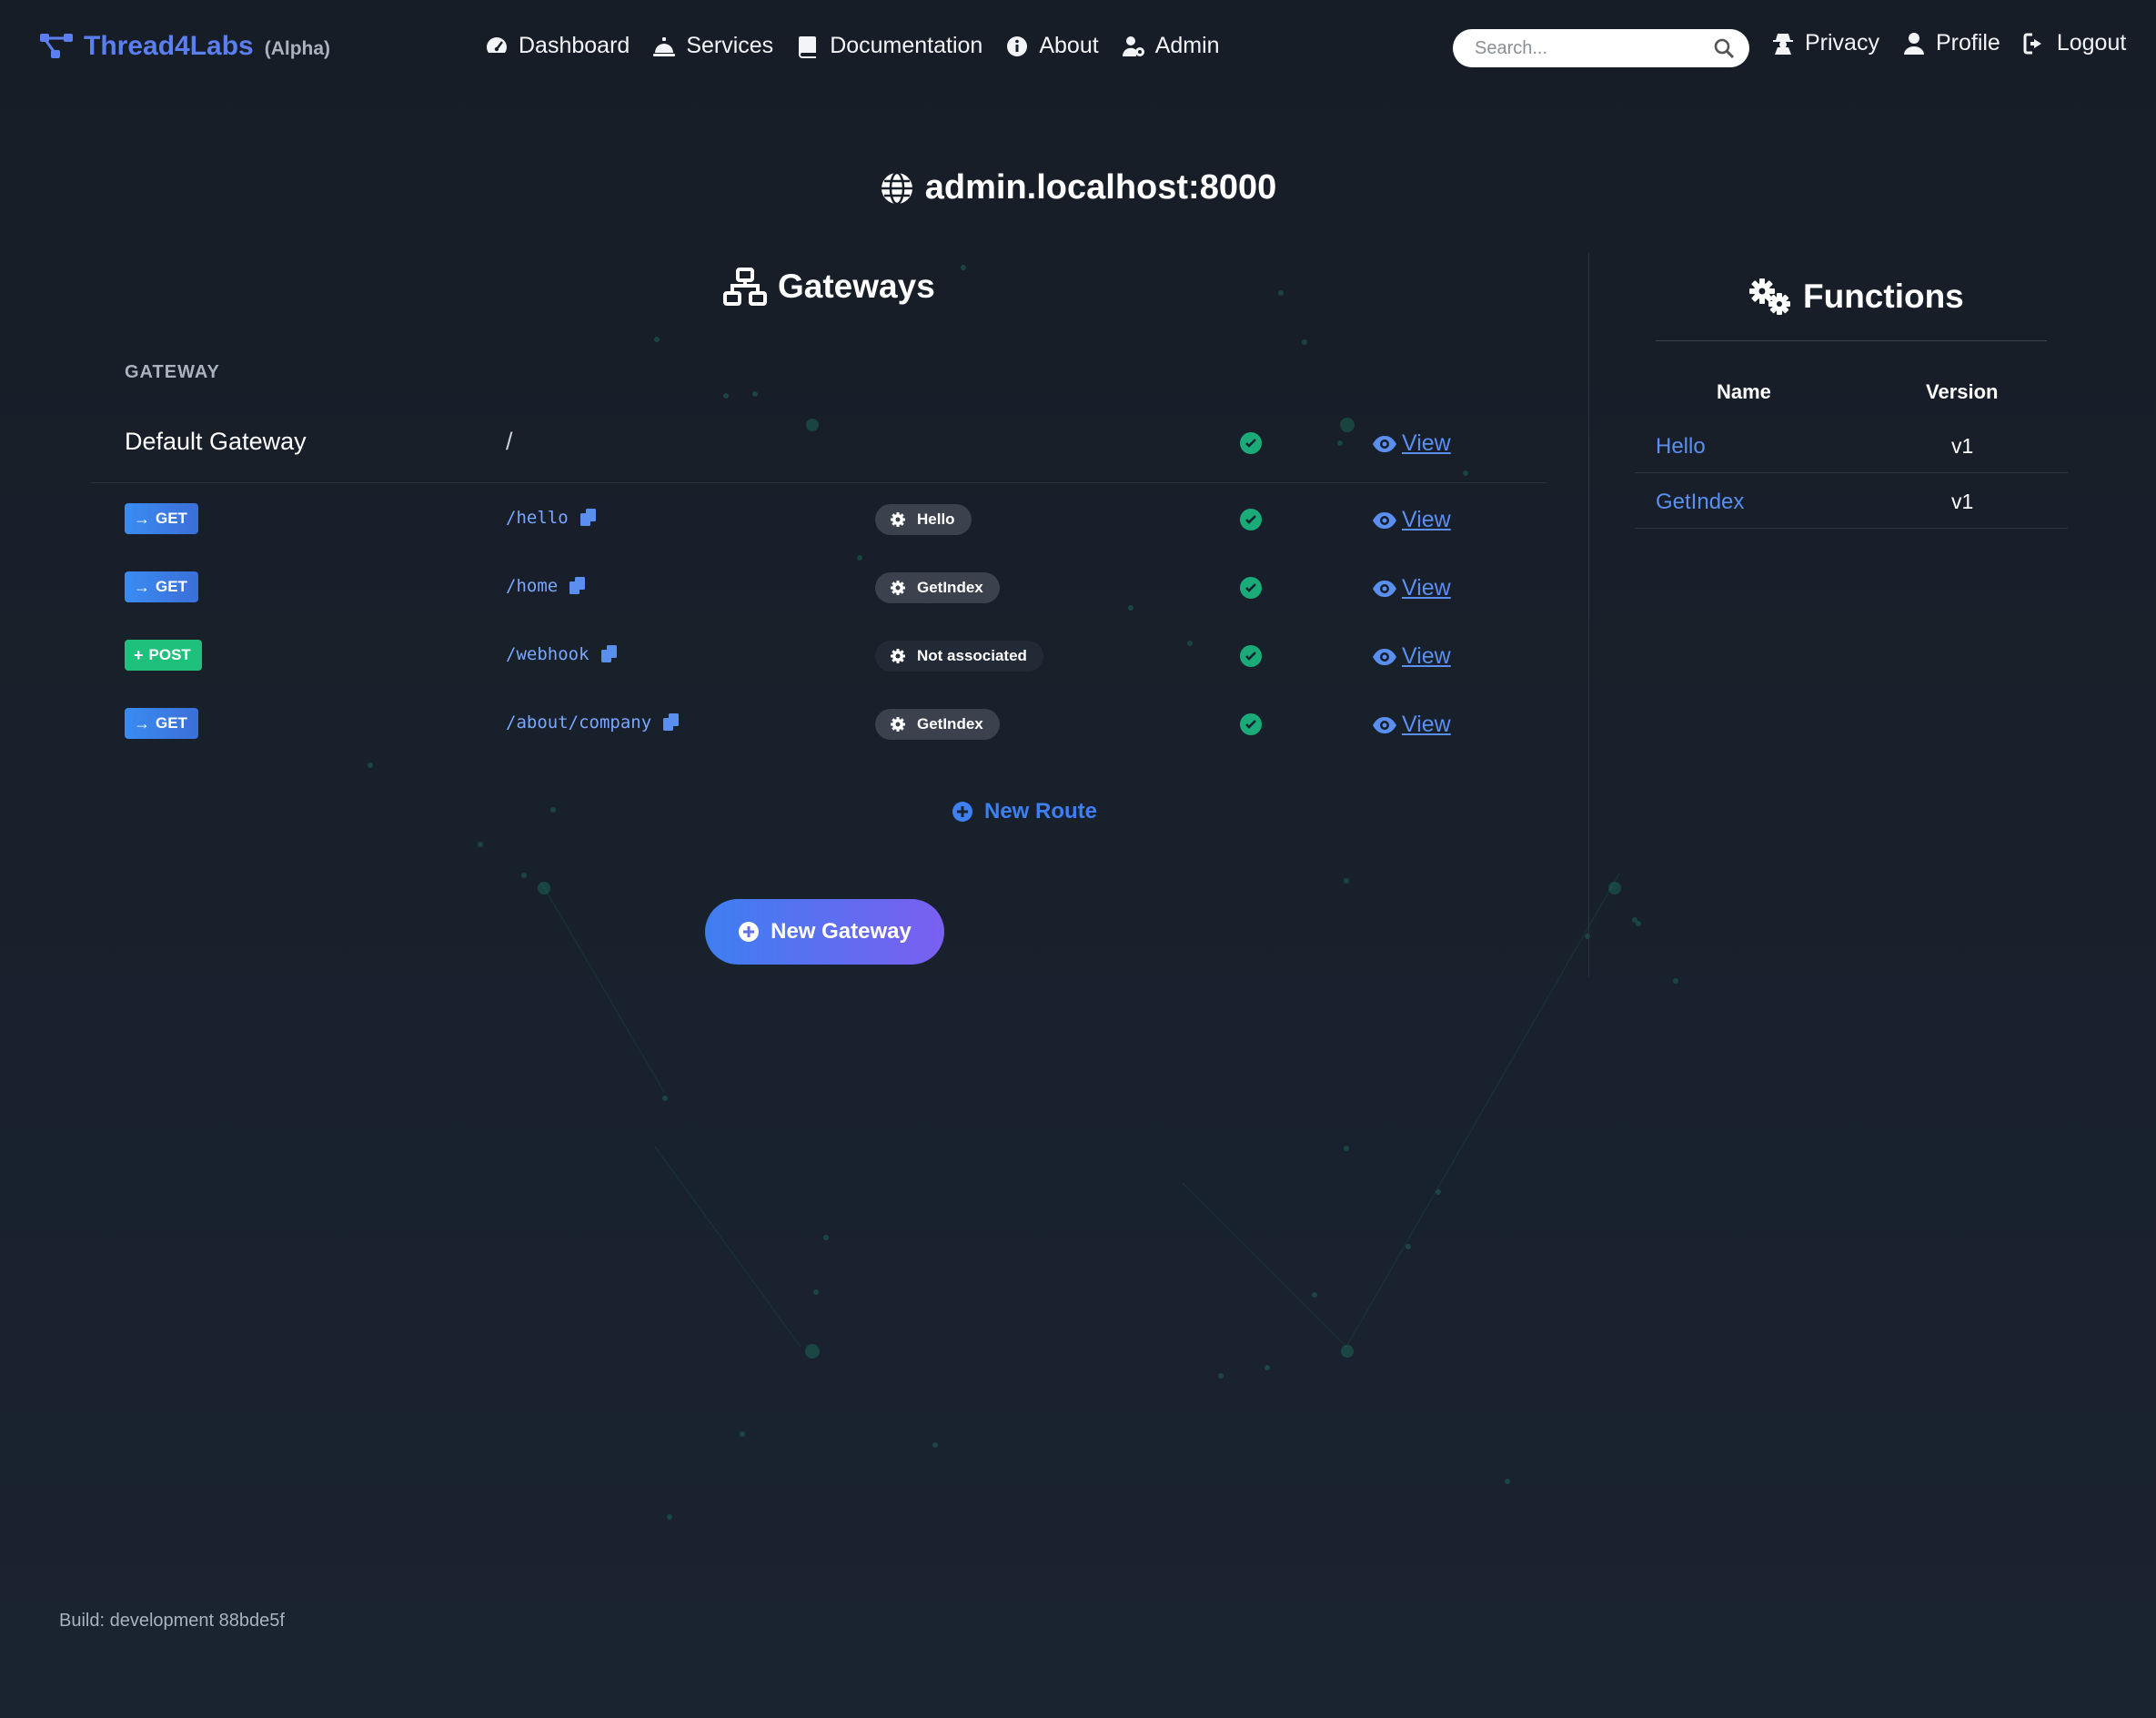 The image size is (2156, 1718). What do you see at coordinates (906, 45) in the screenshot?
I see `nav-documentation-label: Documentation` at bounding box center [906, 45].